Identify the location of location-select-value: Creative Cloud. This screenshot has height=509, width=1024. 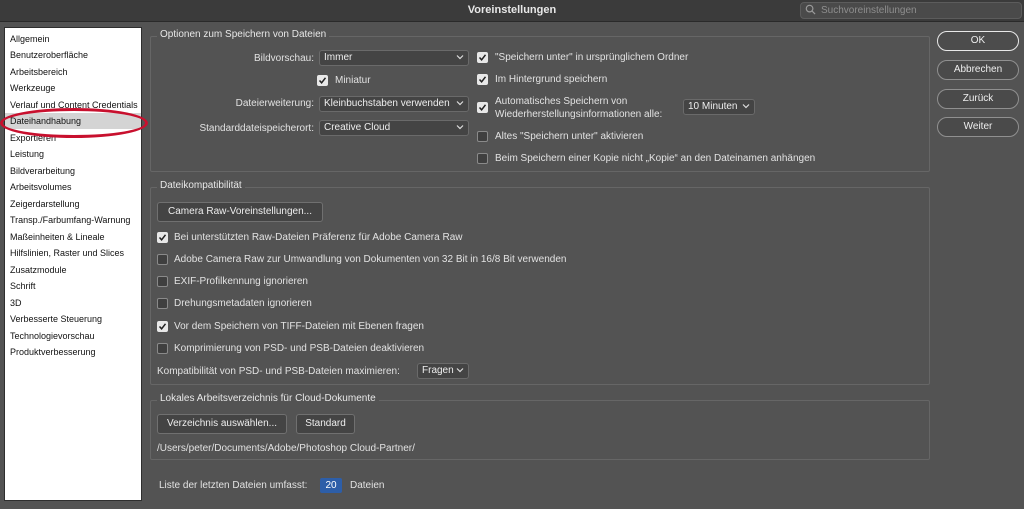
(357, 127).